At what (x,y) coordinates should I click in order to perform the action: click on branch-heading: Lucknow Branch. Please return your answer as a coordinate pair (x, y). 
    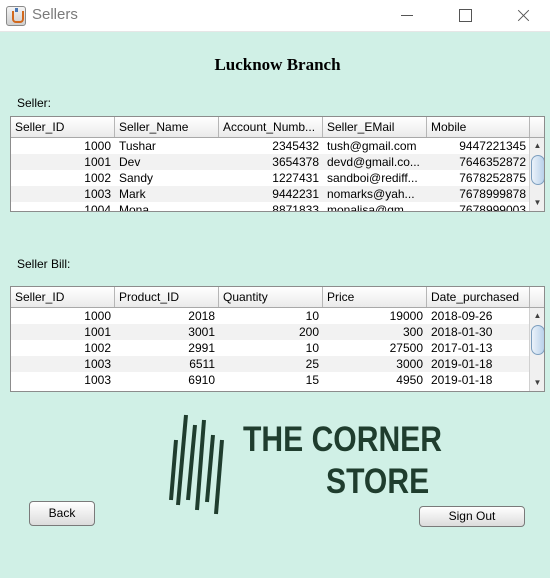
    Looking at the image, I should click on (277, 64).